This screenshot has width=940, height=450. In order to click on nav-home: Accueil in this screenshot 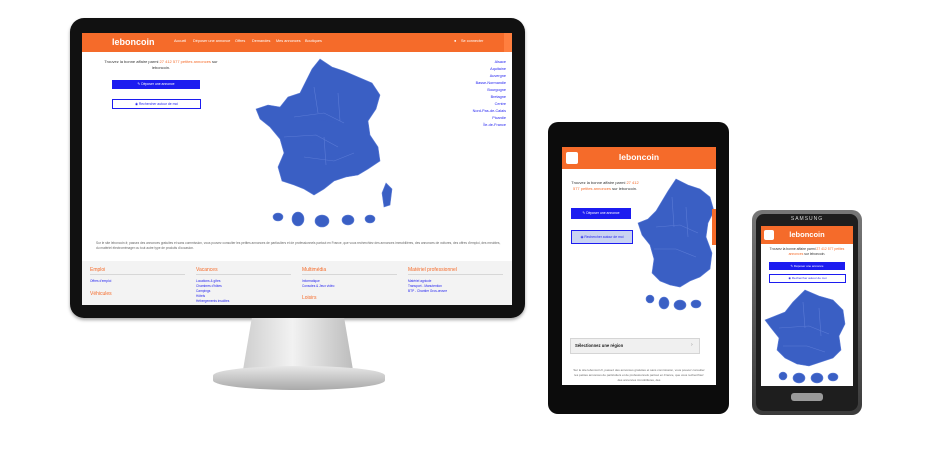, I will do `click(180, 41)`.